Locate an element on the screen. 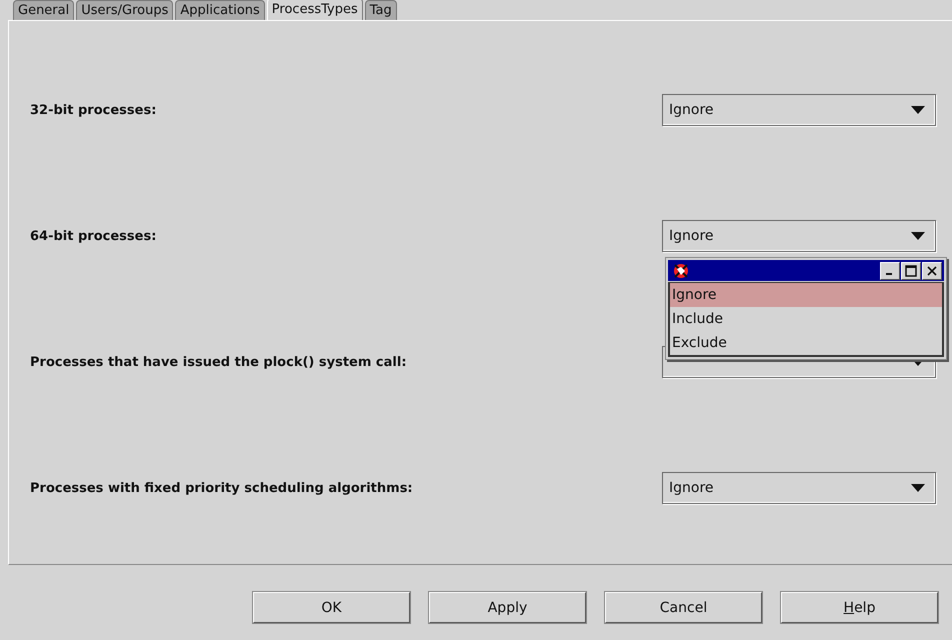 The image size is (952, 640). tab: Users/Groups is located at coordinates (125, 10).